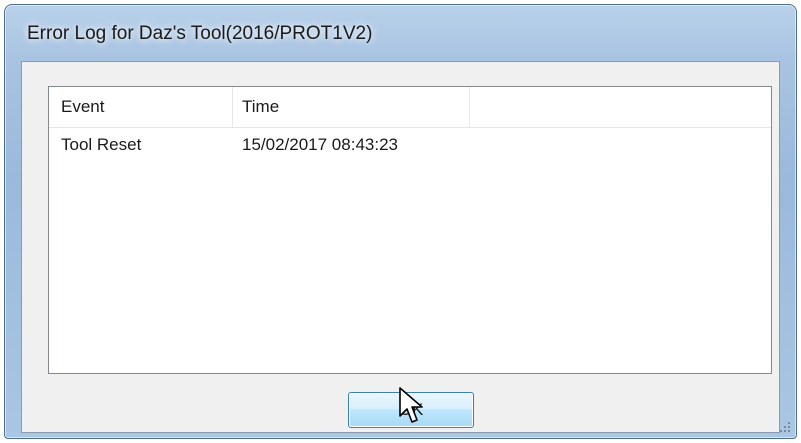 The height and width of the screenshot is (443, 801). I want to click on mouse-pointer-icon, so click(411, 405).